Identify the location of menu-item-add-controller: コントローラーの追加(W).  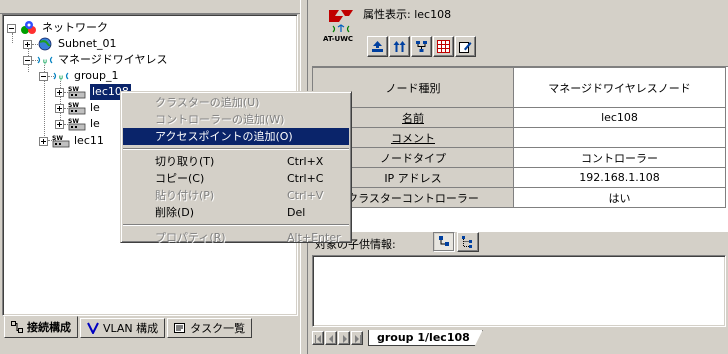
(236, 119).